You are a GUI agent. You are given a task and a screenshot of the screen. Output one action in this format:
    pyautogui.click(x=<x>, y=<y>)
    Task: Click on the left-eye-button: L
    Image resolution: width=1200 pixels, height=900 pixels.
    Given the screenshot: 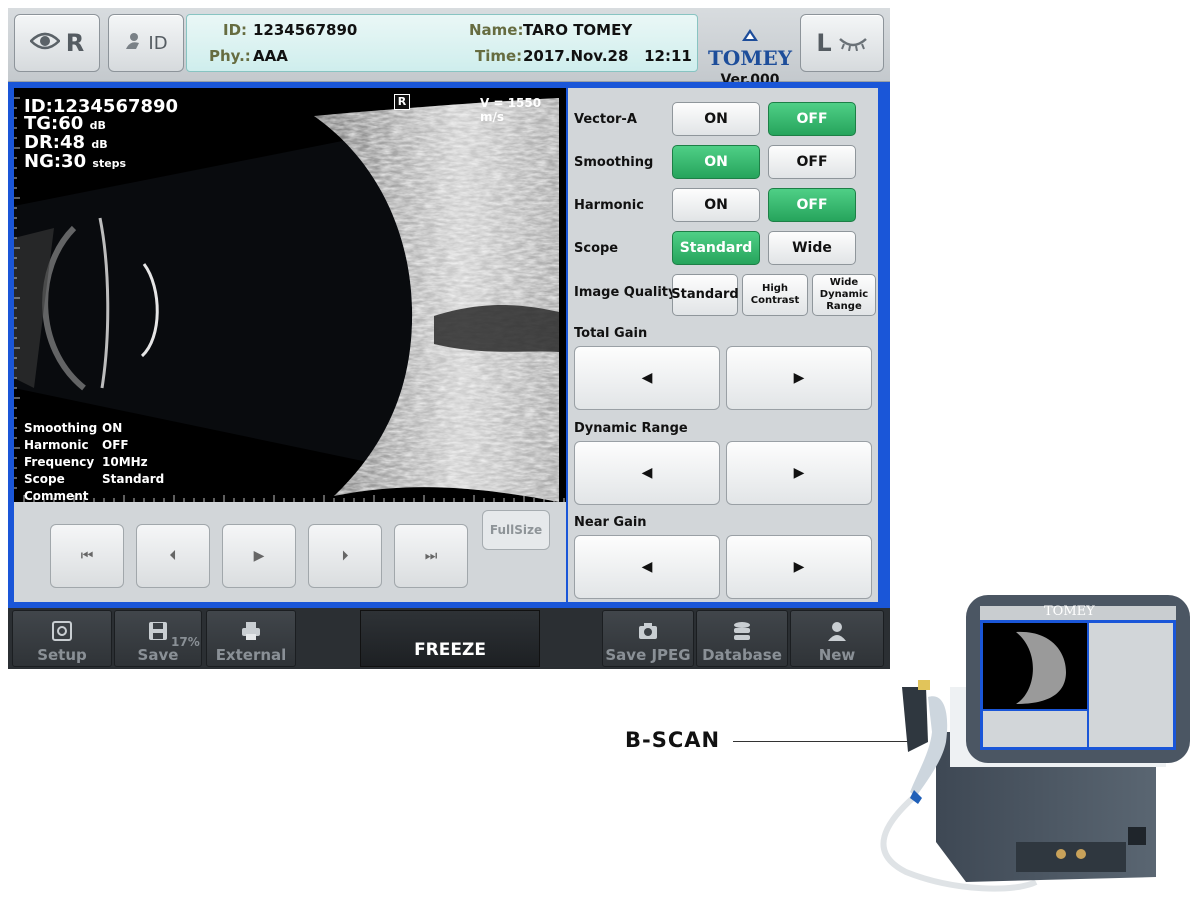 What is the action you would take?
    pyautogui.click(x=842, y=43)
    